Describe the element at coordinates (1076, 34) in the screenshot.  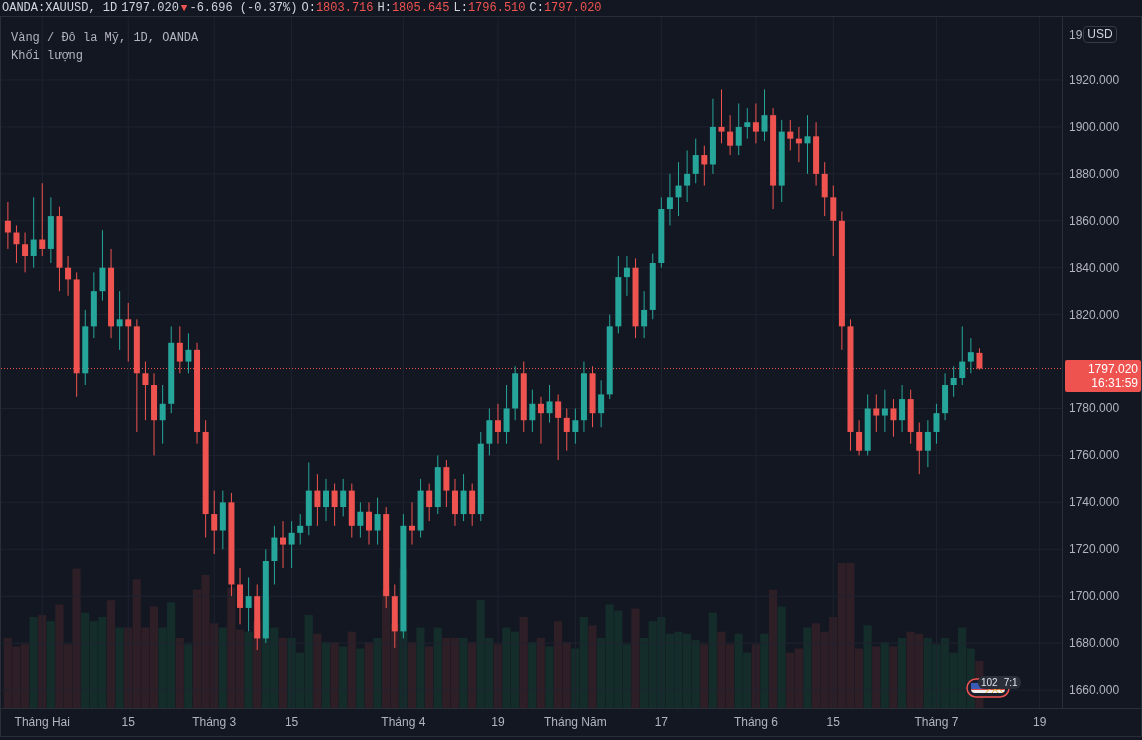
I see `price-tick-label: 19` at that location.